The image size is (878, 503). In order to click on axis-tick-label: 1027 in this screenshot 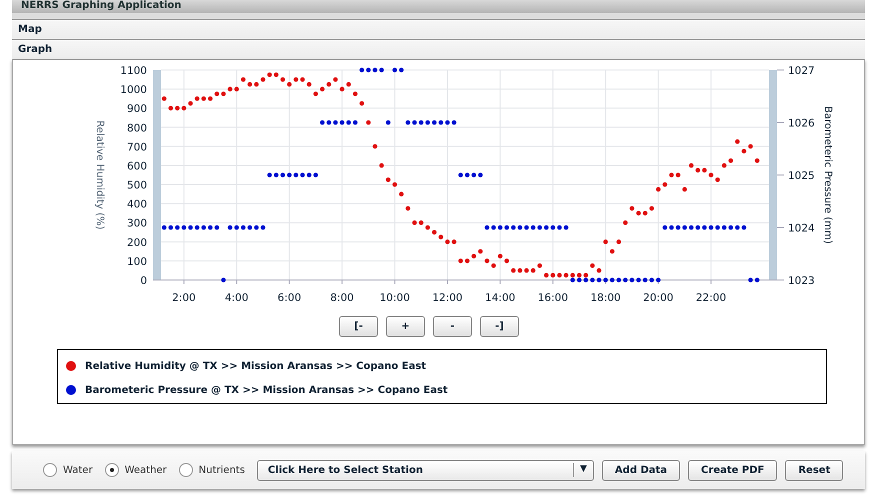, I will do `click(801, 71)`.